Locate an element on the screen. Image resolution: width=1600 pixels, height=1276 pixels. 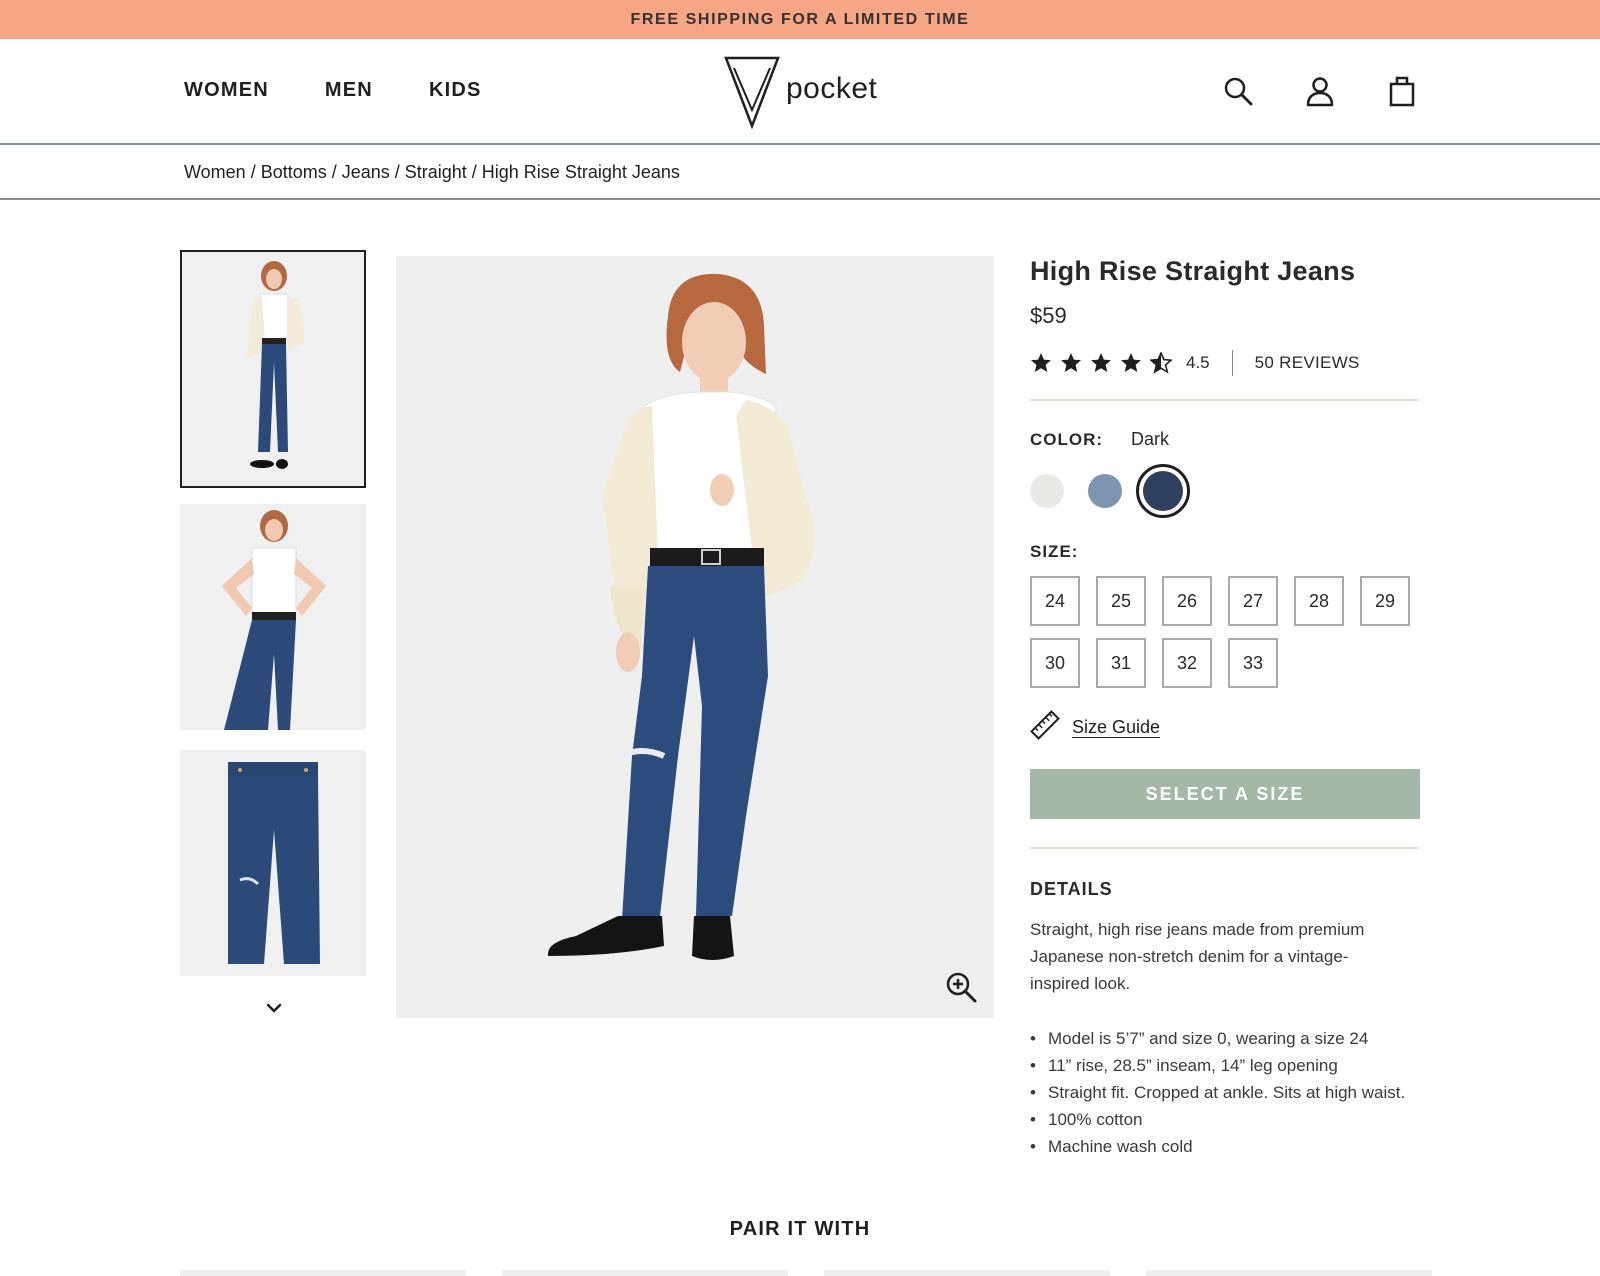
site-header: WOMEN MEN KIDS pocket is located at coordinates (800, 92).